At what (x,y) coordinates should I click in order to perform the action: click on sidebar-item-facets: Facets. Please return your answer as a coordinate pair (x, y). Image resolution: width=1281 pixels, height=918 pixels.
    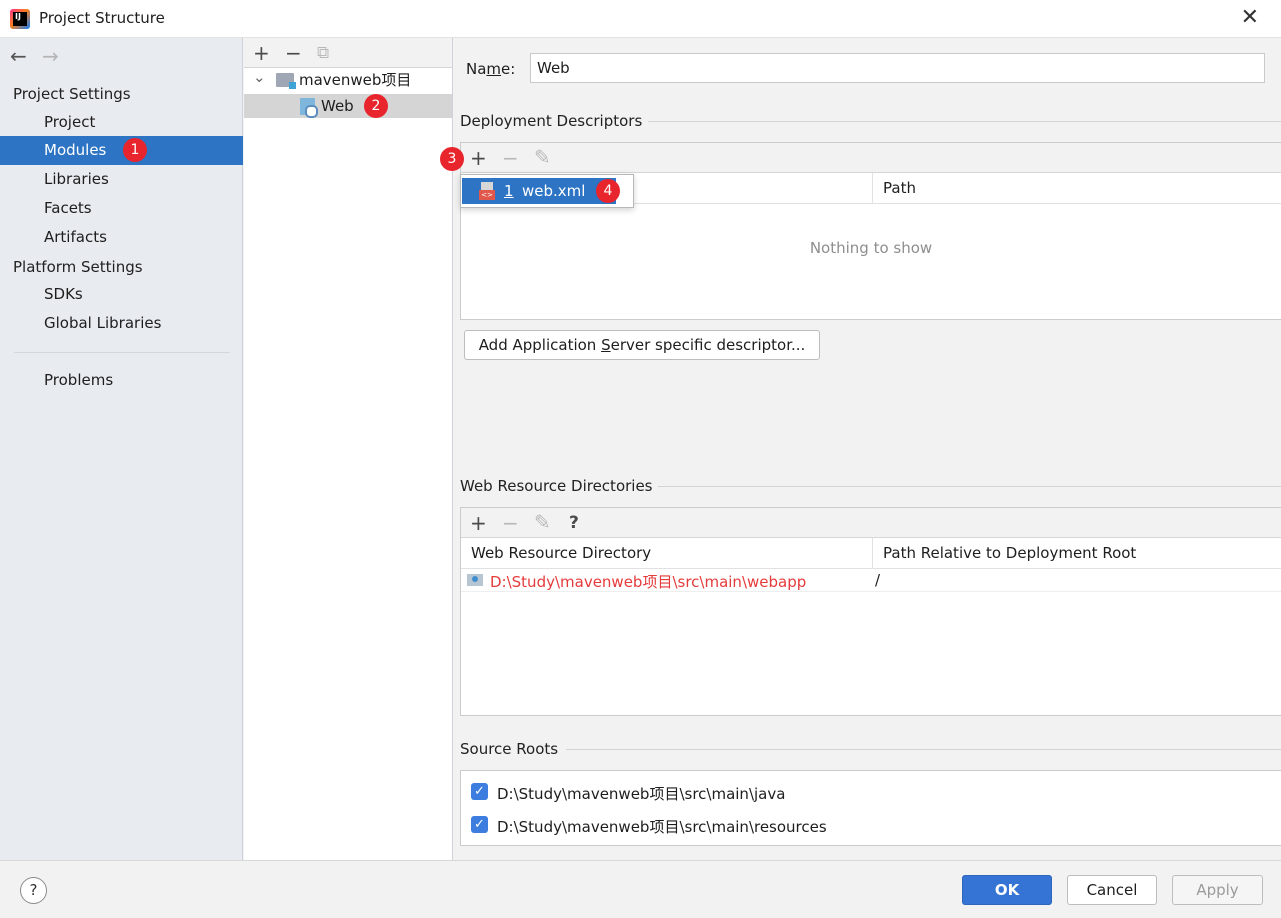
    Looking at the image, I should click on (121, 208).